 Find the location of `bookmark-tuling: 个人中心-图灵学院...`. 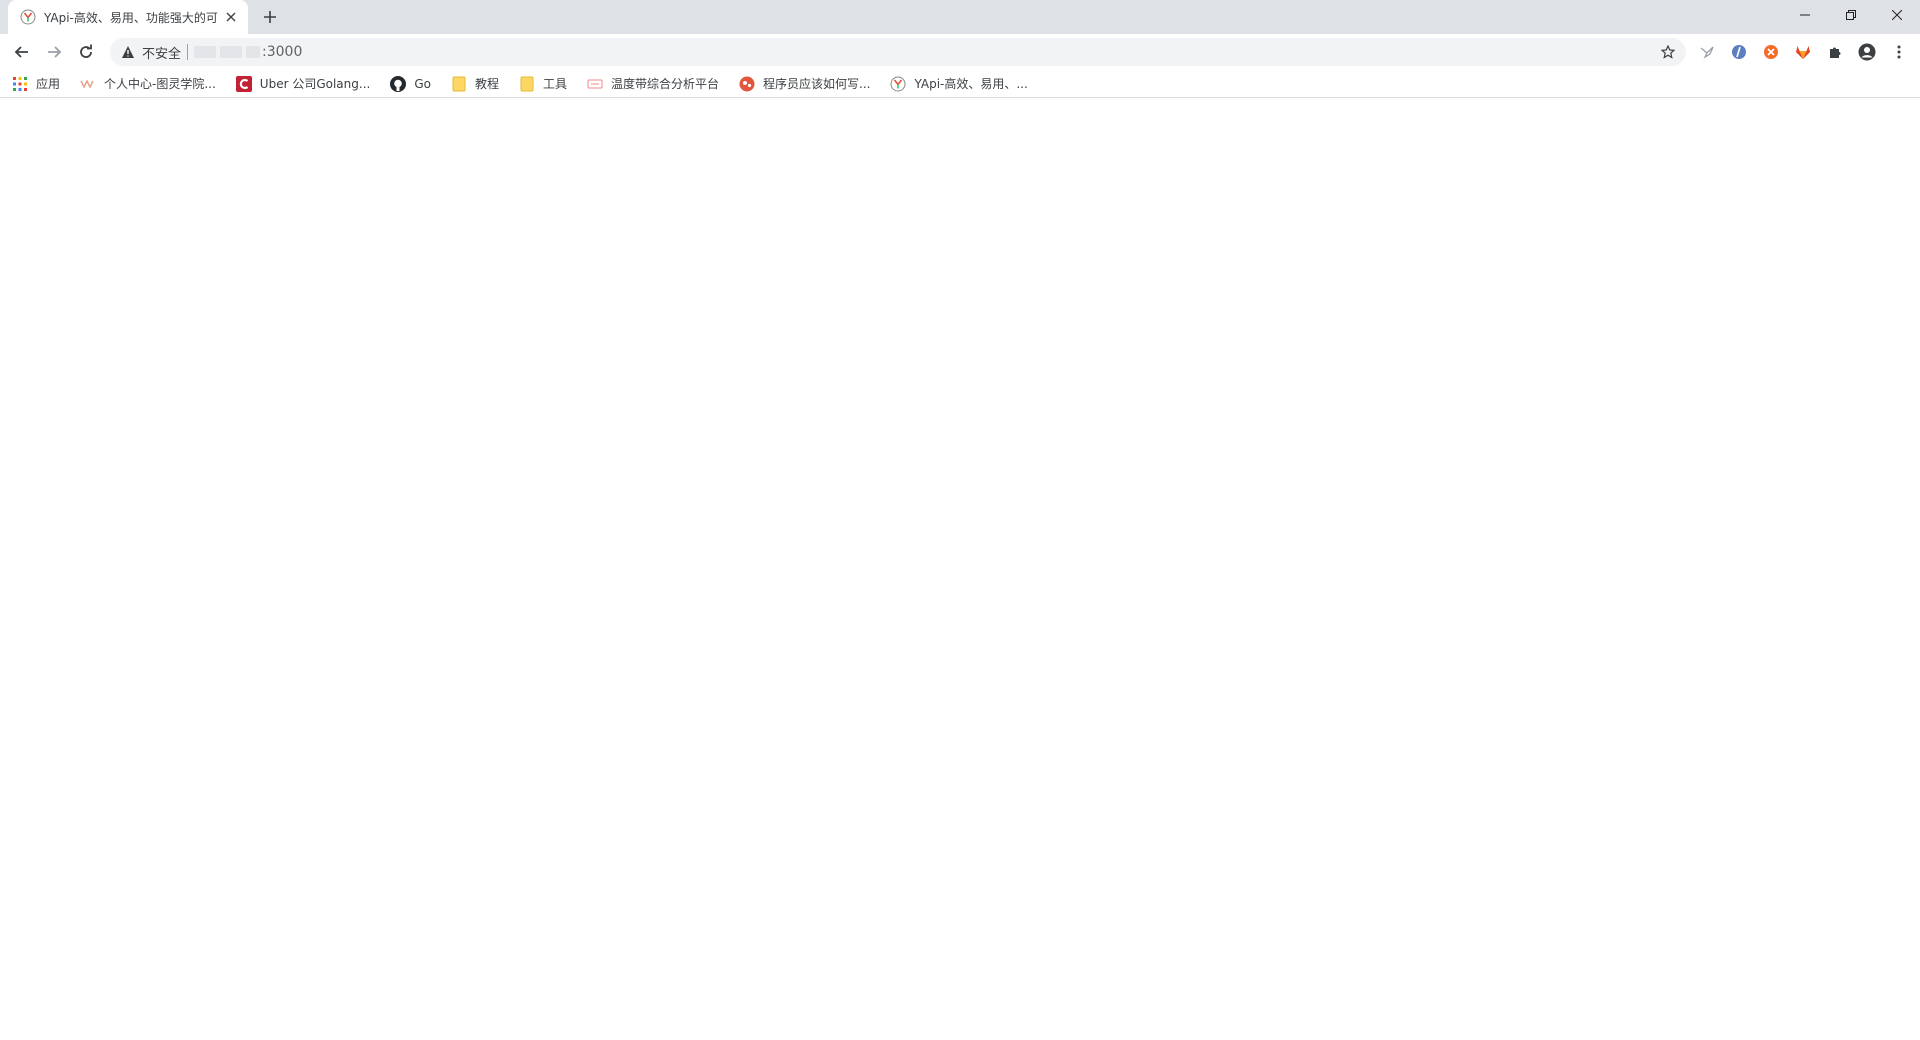

bookmark-tuling: 个人中心-图灵学院... is located at coordinates (148, 83).